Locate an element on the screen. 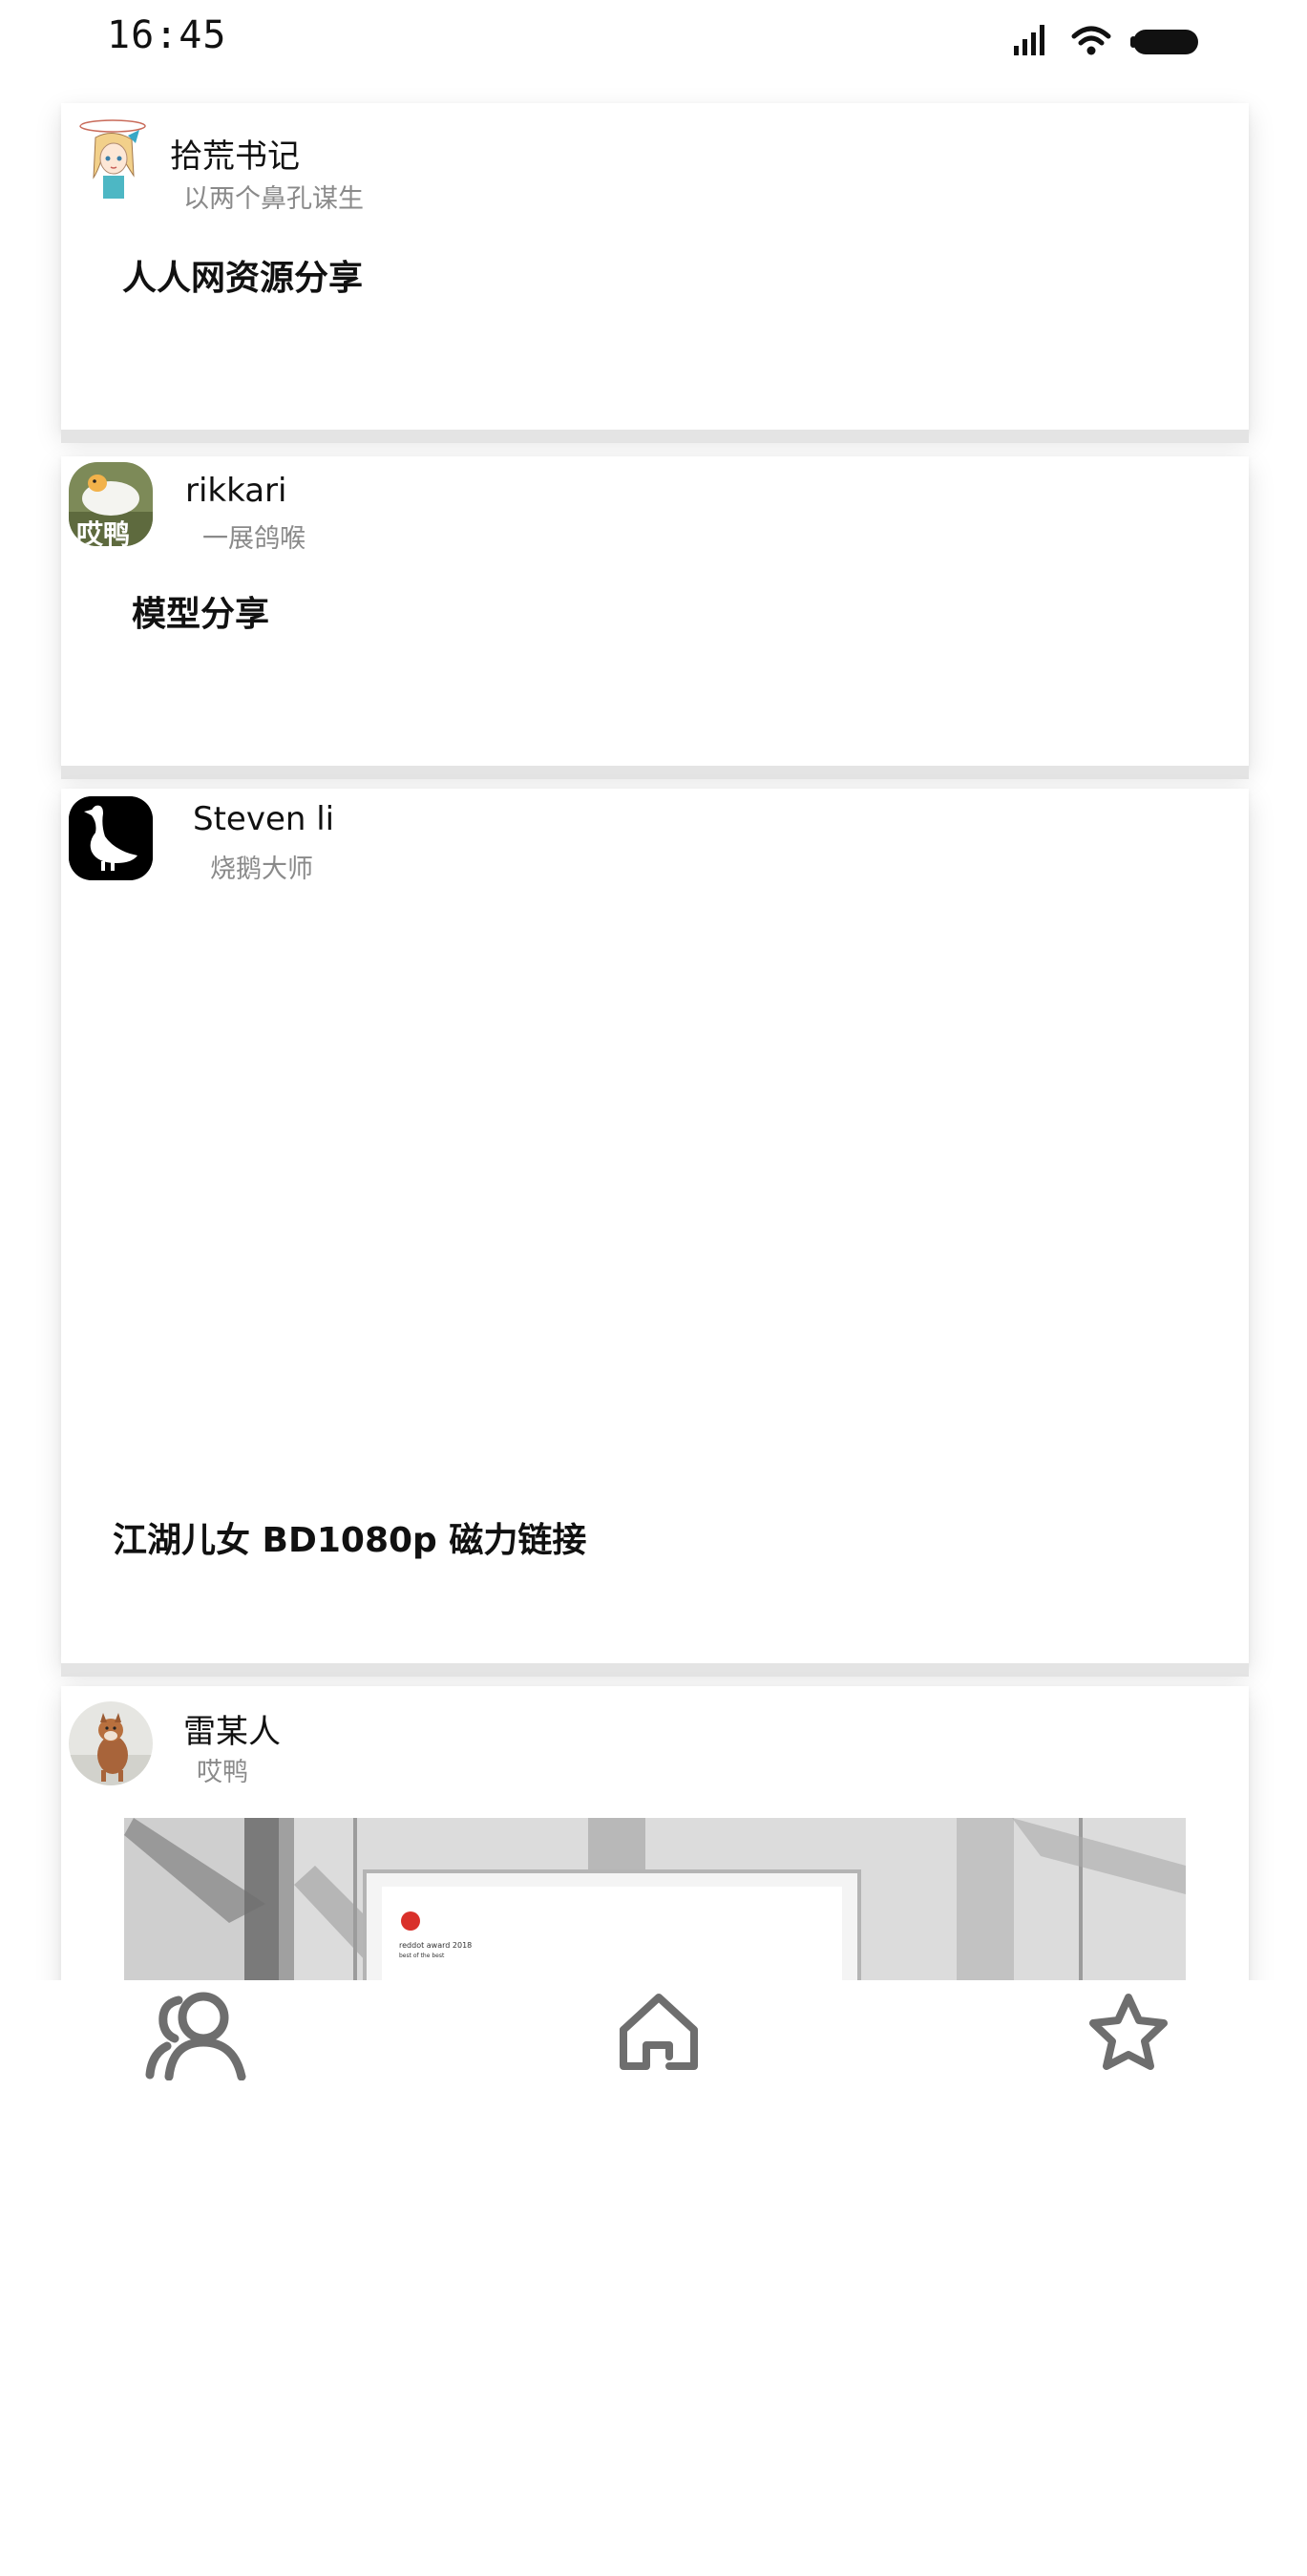 The width and height of the screenshot is (1307, 2576). anime-girl-avatar-image is located at coordinates (116, 160).